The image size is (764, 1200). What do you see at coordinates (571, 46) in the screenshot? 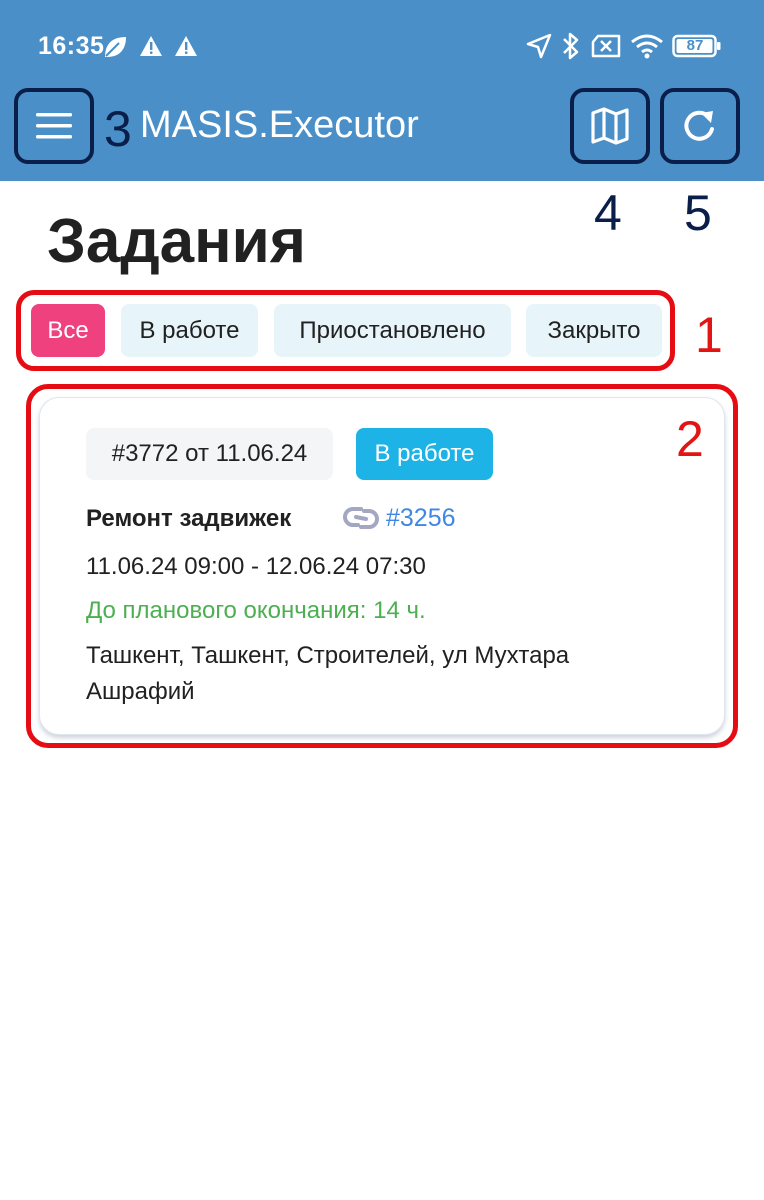
I see `bluetooth-icon` at bounding box center [571, 46].